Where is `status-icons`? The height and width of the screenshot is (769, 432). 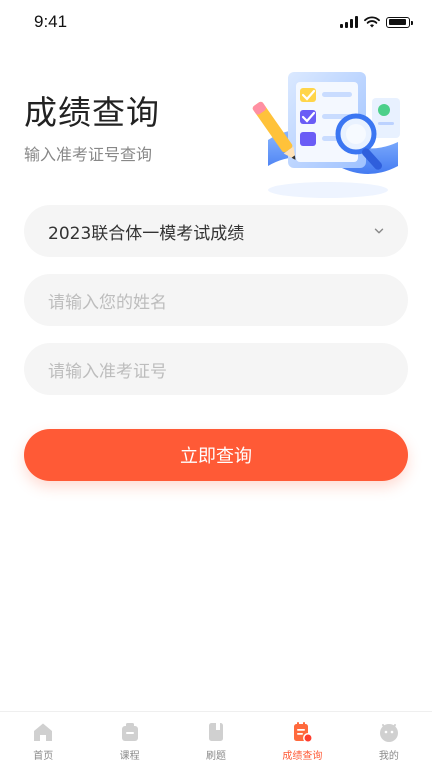
status-icons is located at coordinates (376, 22).